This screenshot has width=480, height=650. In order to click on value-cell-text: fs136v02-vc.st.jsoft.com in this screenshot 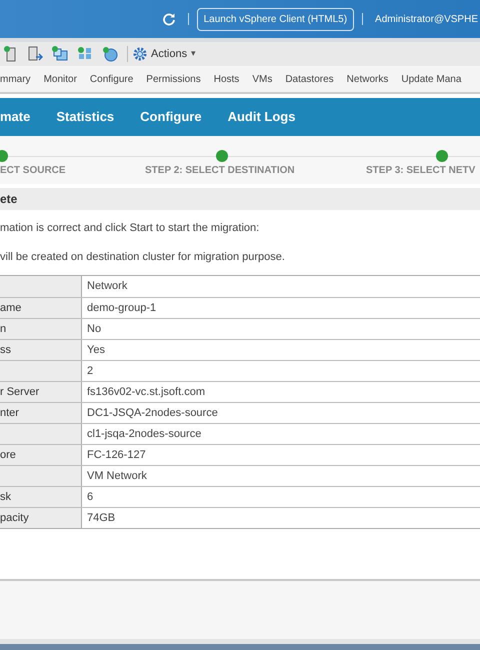, I will do `click(146, 392)`.